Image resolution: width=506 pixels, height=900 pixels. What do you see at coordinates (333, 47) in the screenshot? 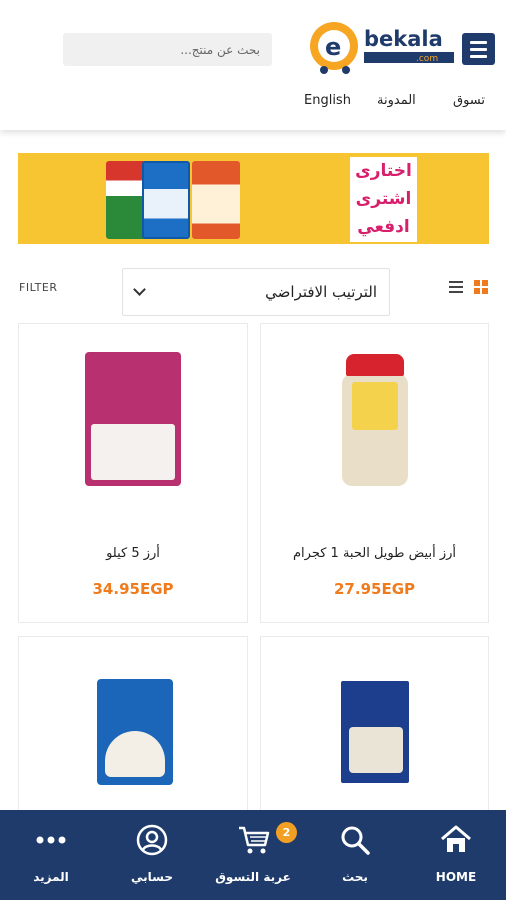
I see `svg-text: e` at bounding box center [333, 47].